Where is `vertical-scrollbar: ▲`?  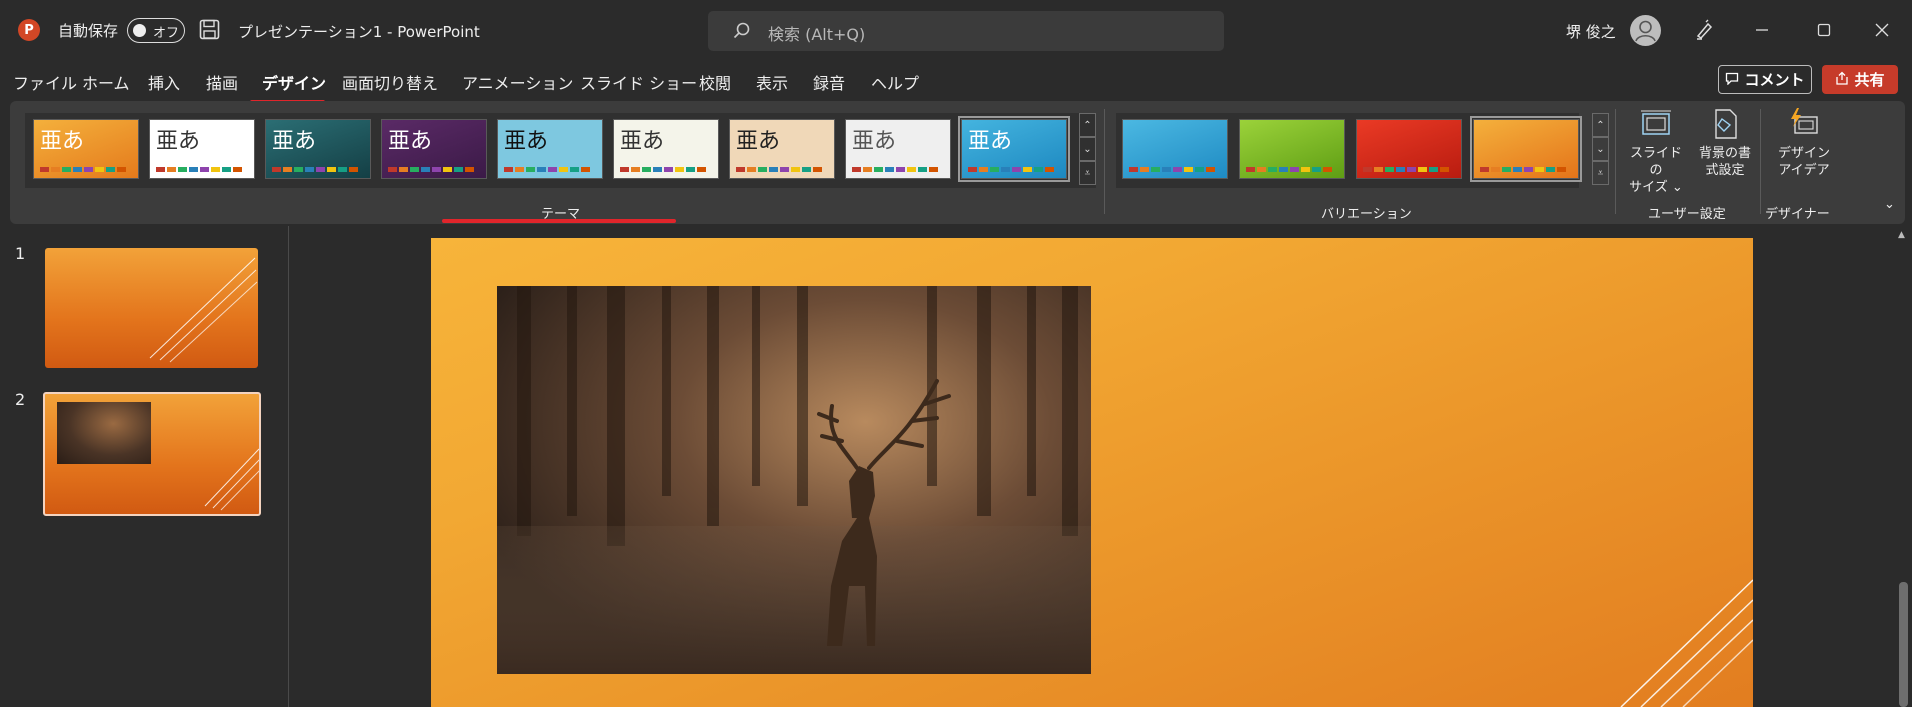
vertical-scrollbar: ▲ is located at coordinates (1903, 466).